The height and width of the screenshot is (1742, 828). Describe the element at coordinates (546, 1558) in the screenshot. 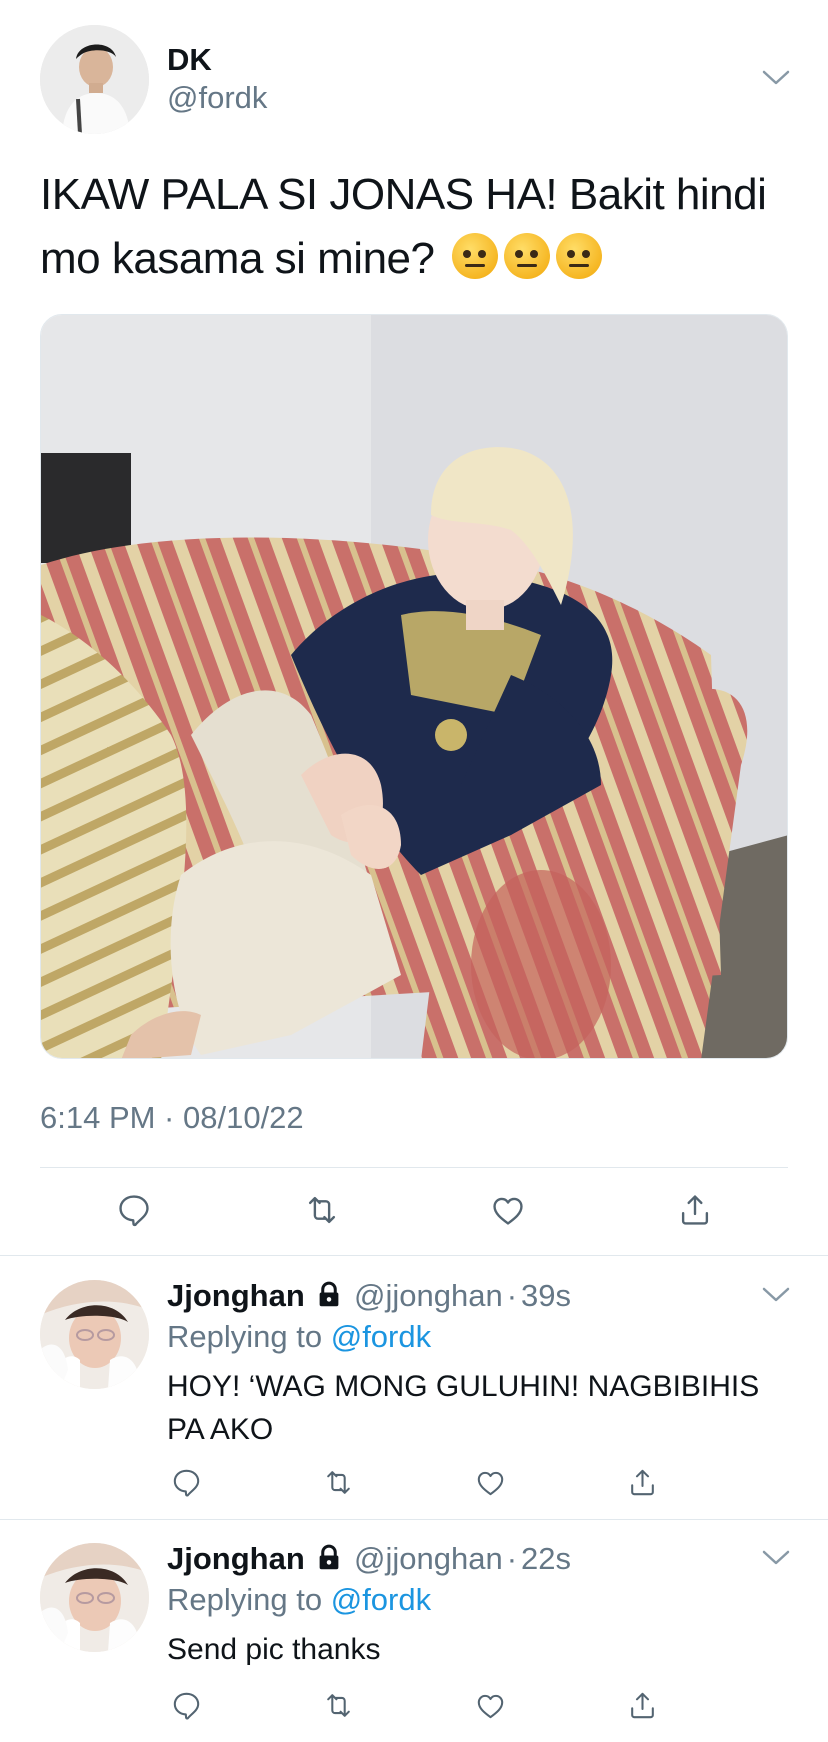

I see `reply-time: 22s` at that location.